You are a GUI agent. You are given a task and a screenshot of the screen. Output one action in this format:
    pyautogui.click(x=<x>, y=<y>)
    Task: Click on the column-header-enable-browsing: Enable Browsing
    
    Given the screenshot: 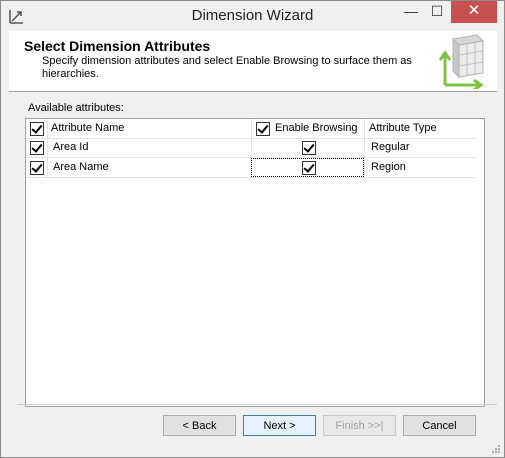 What is the action you would take?
    pyautogui.click(x=316, y=128)
    